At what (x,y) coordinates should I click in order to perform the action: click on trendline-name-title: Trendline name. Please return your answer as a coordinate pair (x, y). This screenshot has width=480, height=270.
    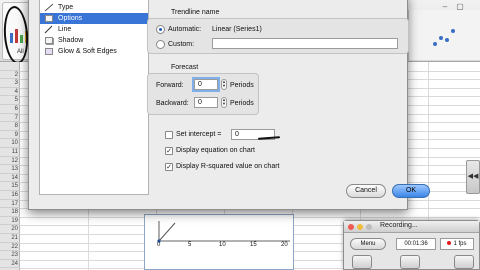
    Looking at the image, I should click on (195, 12).